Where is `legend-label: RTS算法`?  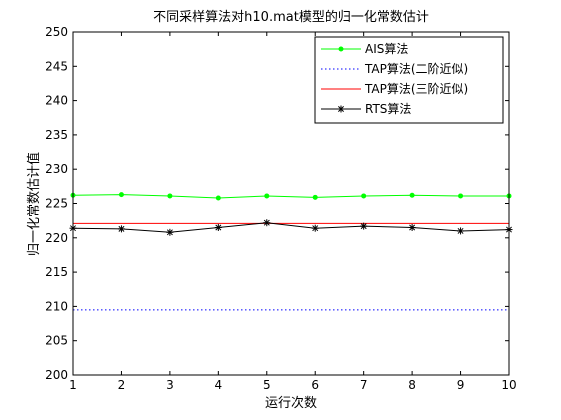 legend-label: RTS算法 is located at coordinates (388, 108).